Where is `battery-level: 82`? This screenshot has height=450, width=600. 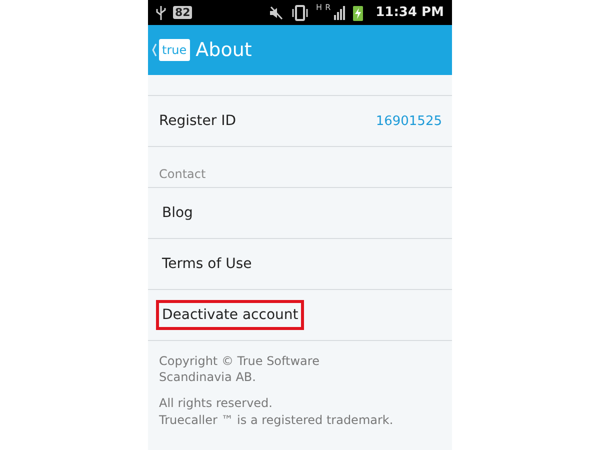
battery-level: 82 is located at coordinates (182, 12).